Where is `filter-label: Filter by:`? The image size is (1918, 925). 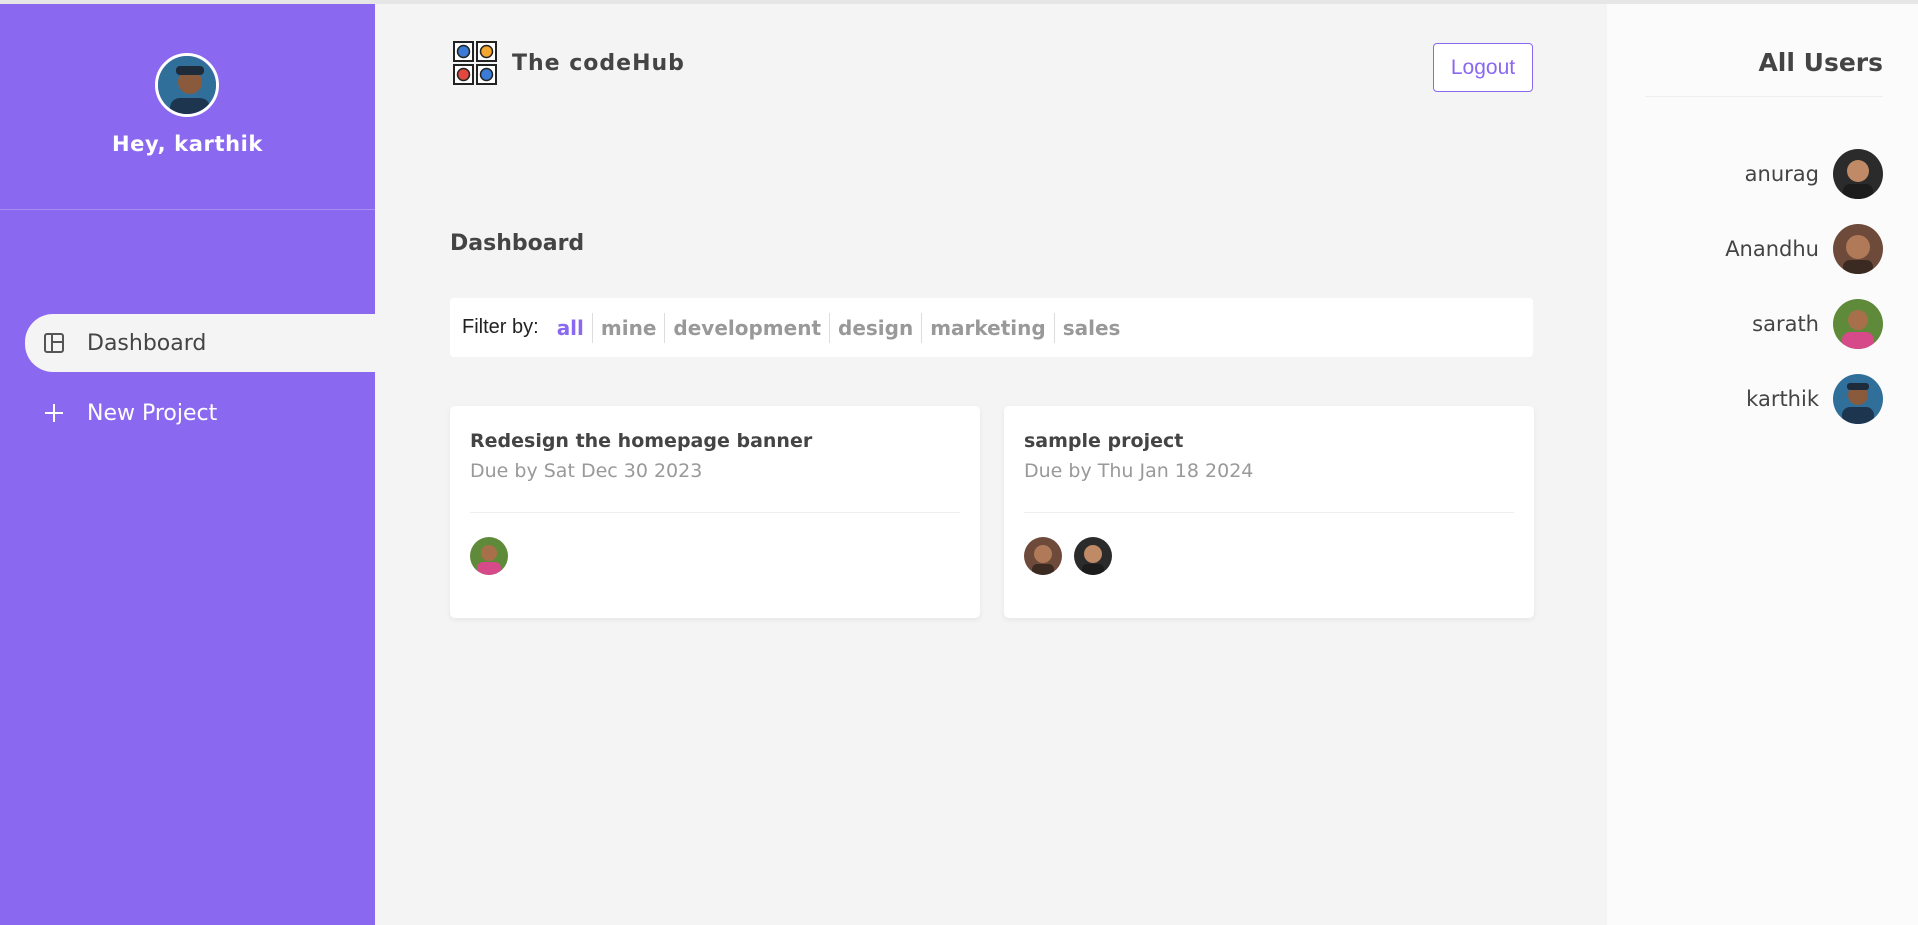
filter-label: Filter by: is located at coordinates (500, 327).